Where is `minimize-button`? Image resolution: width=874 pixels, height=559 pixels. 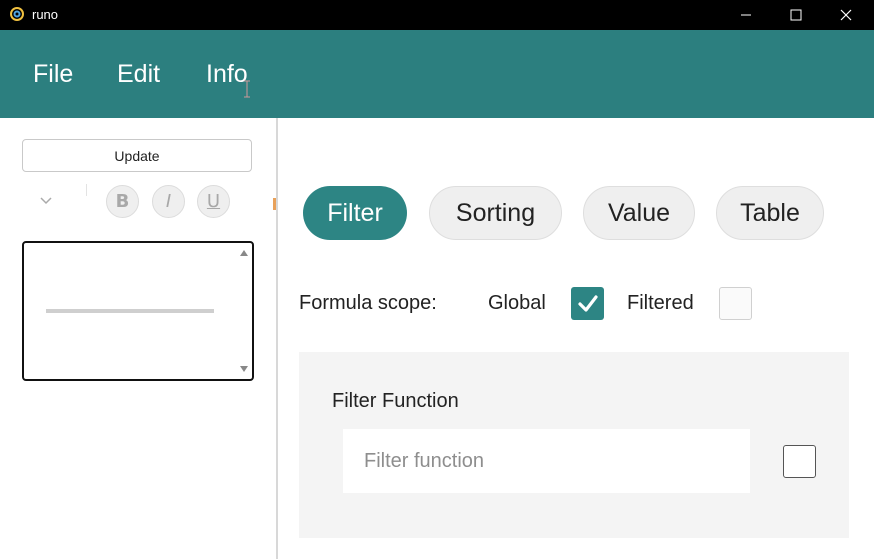 minimize-button is located at coordinates (746, 15).